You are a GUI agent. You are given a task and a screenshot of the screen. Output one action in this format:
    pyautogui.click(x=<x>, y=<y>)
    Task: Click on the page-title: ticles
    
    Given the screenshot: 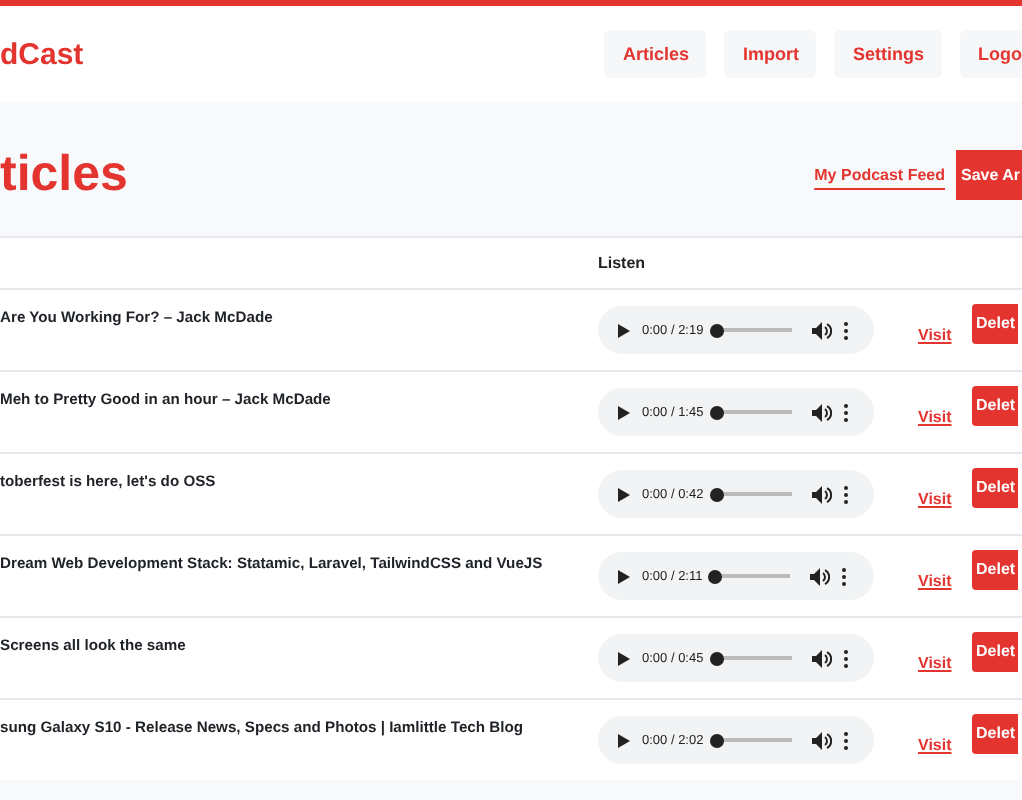 What is the action you would take?
    pyautogui.click(x=64, y=174)
    